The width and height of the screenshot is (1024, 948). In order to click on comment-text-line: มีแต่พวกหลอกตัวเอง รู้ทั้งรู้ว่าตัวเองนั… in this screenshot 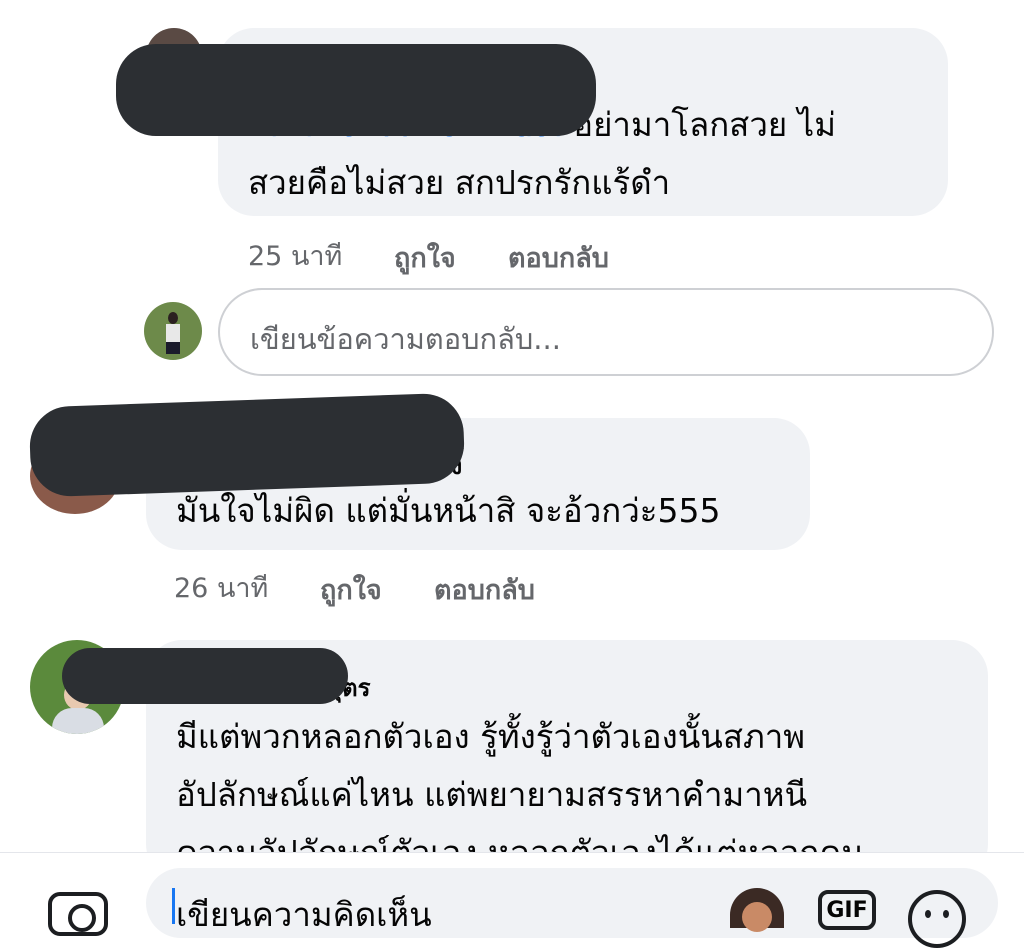, I will do `click(490, 736)`.